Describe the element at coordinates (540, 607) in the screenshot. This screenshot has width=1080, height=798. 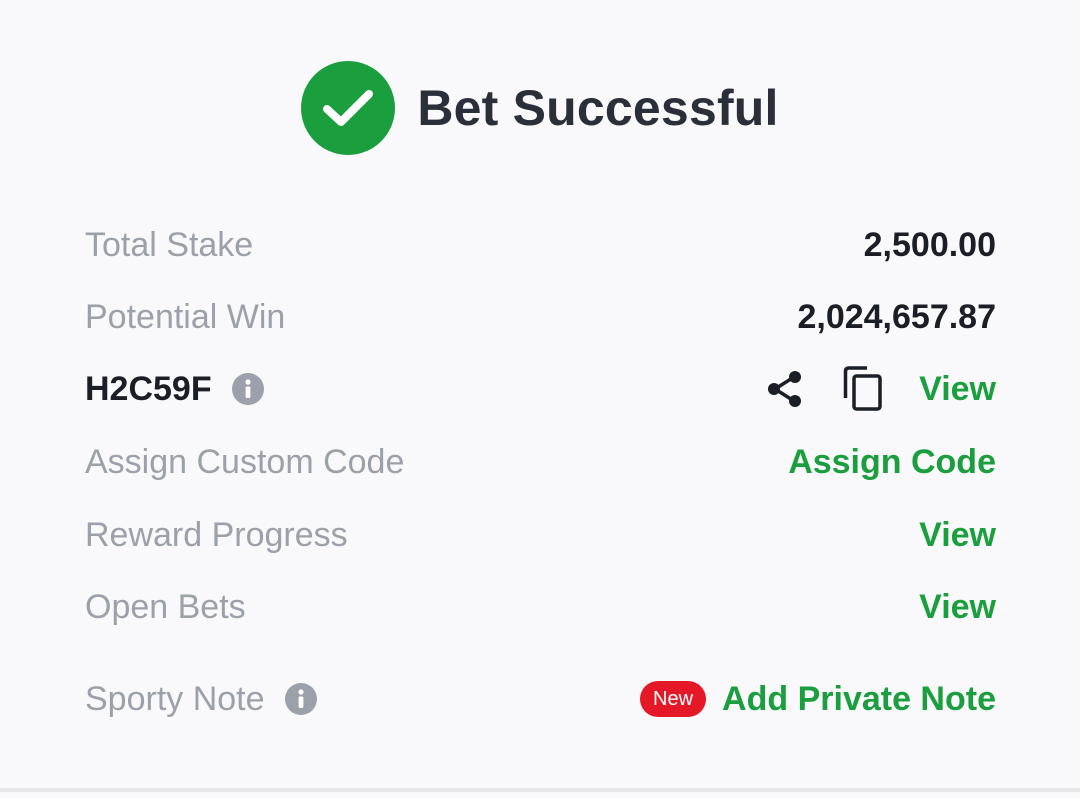
I see `open-bets-row: Open Bets View` at that location.